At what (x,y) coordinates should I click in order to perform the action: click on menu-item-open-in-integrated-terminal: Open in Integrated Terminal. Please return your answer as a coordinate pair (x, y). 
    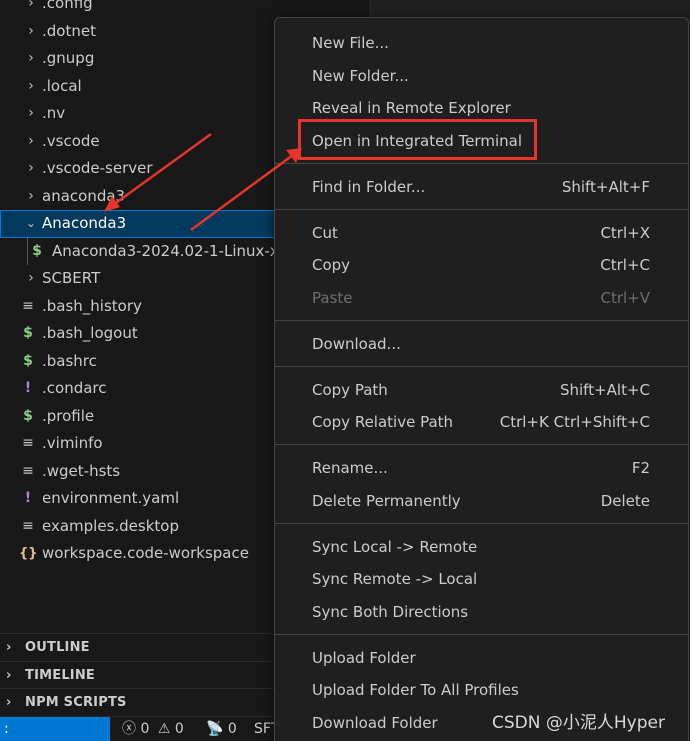
    Looking at the image, I should click on (481, 141).